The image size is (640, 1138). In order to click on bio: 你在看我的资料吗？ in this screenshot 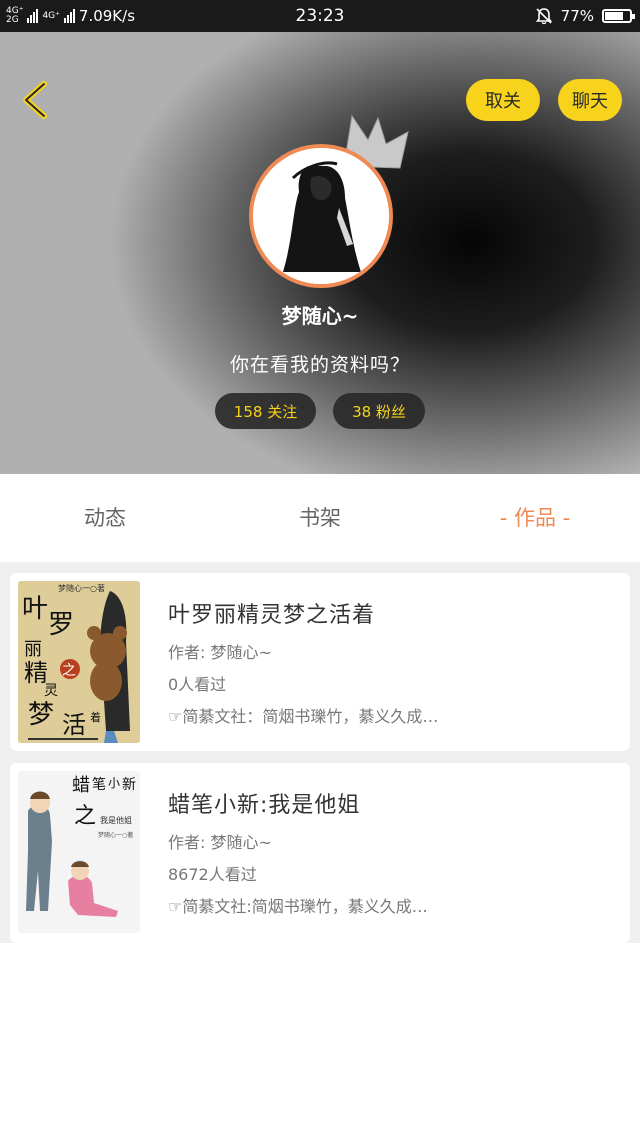, I will do `click(319, 365)`.